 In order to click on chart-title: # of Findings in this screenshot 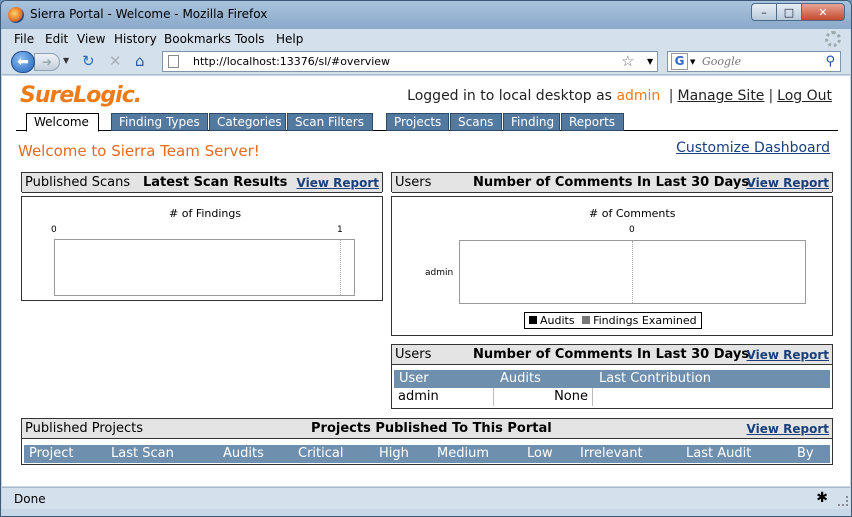, I will do `click(205, 213)`.